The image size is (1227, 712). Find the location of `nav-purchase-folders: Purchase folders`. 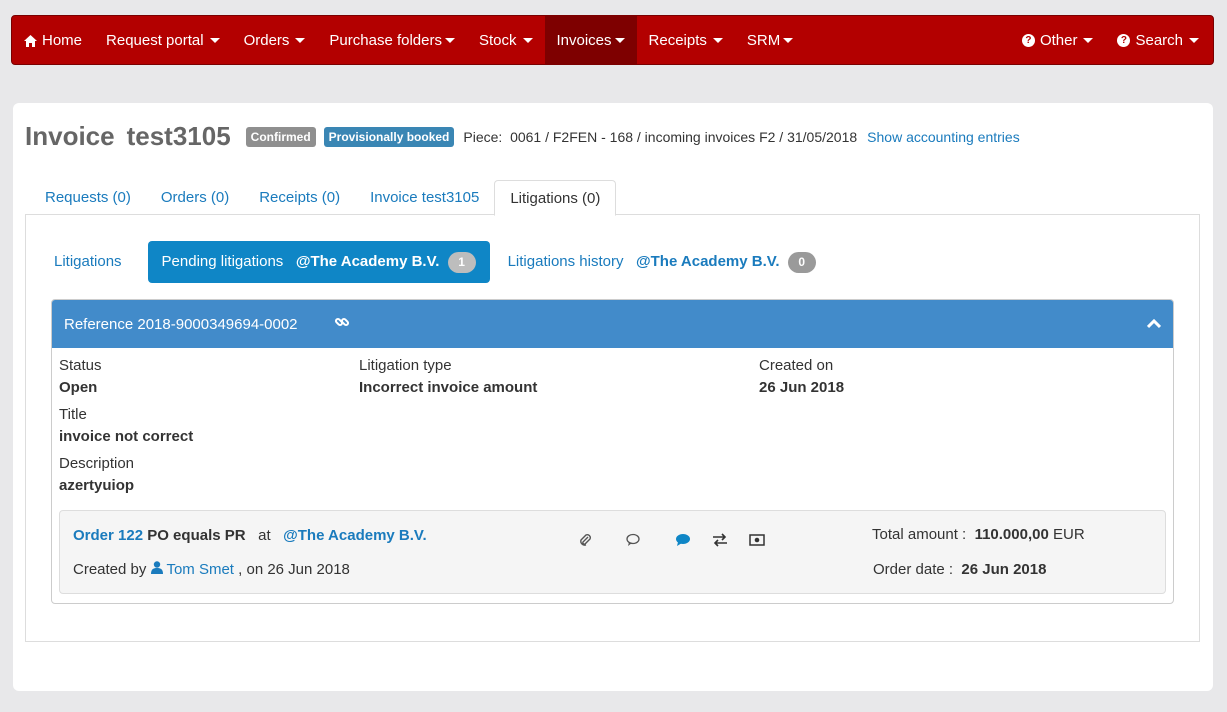

nav-purchase-folders: Purchase folders is located at coordinates (392, 40).